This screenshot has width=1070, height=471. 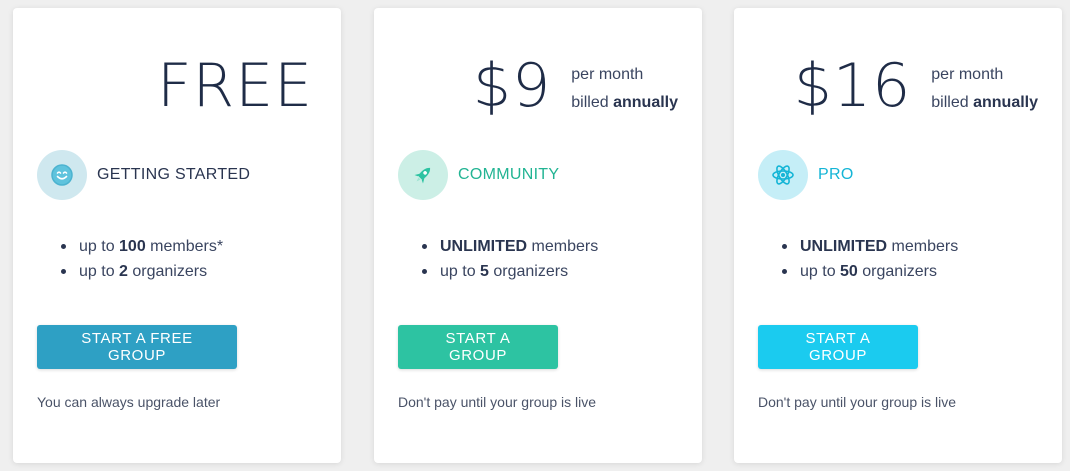 I want to click on feature-item: up to 2 organizers, so click(x=141, y=271).